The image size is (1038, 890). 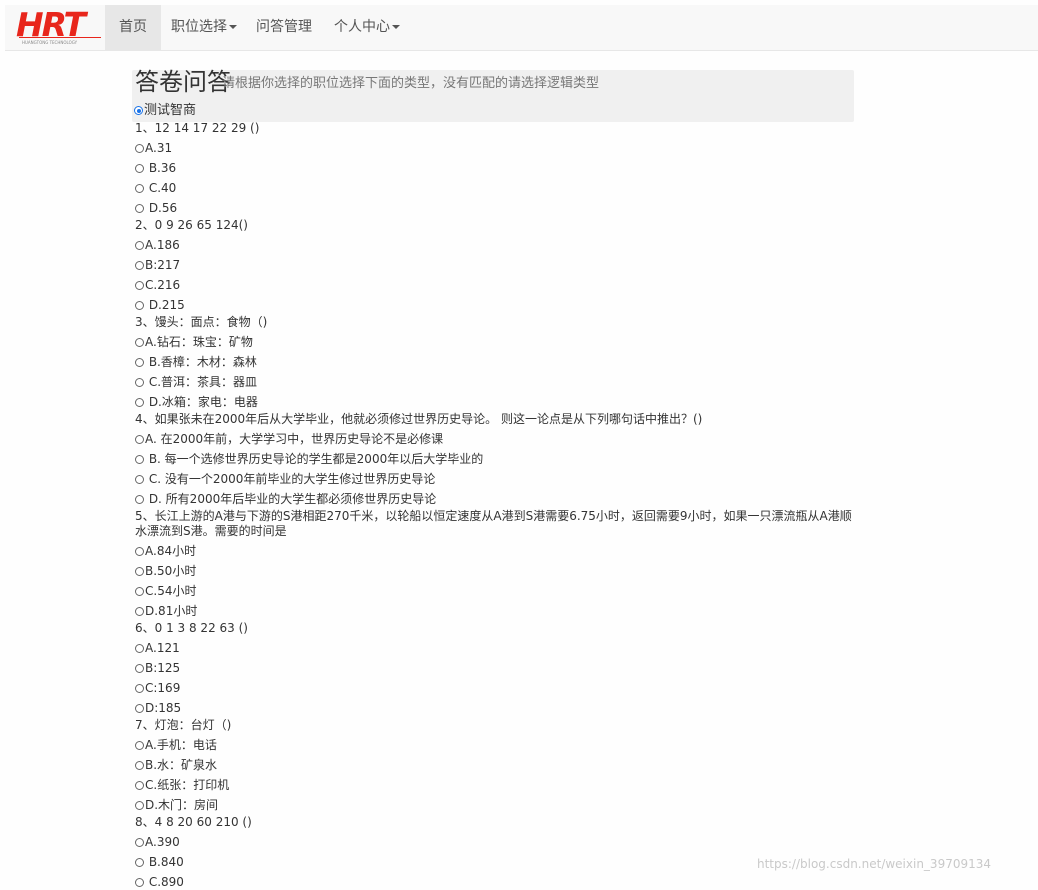 I want to click on answer-option-label: D. 所有2000年后毕业的大学生都必须修世界历史导论, so click(x=291, y=499).